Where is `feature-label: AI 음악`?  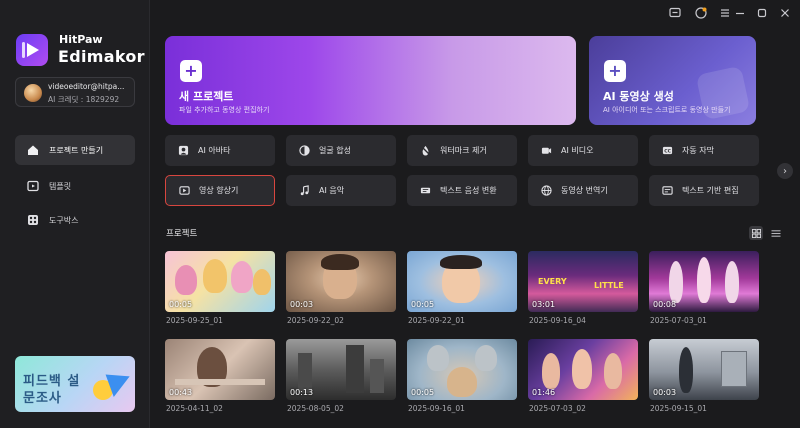 feature-label: AI 음악 is located at coordinates (332, 190).